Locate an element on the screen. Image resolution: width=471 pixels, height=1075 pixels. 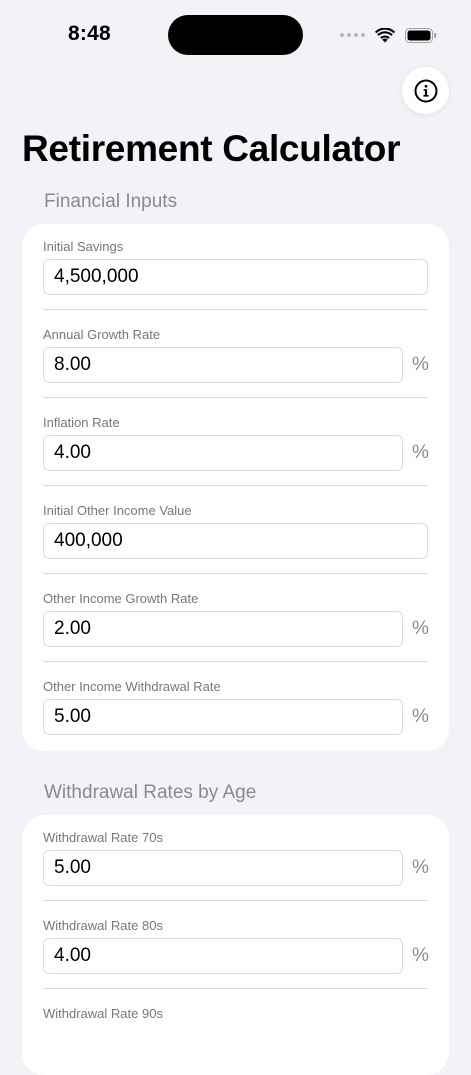
field-label: Initial Other Income Value is located at coordinates (117, 510).